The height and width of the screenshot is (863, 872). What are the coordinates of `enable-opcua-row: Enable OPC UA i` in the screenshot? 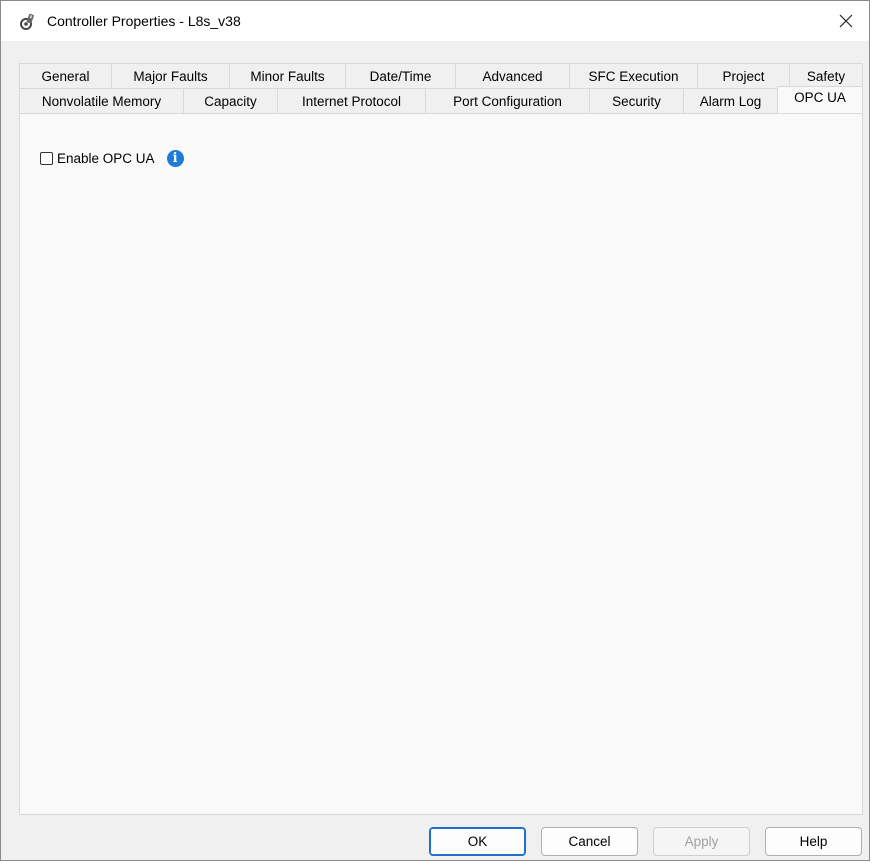 It's located at (112, 158).